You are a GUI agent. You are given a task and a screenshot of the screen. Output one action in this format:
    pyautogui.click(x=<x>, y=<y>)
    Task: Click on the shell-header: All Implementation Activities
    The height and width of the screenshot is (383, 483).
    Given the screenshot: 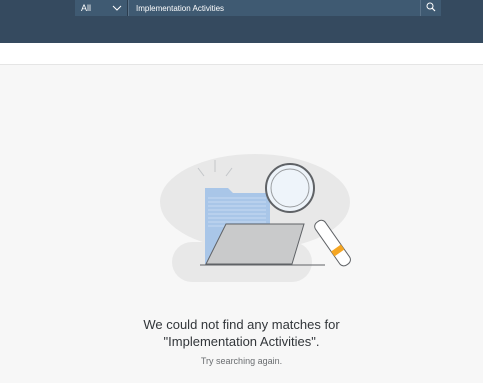 What is the action you would take?
    pyautogui.click(x=241, y=21)
    